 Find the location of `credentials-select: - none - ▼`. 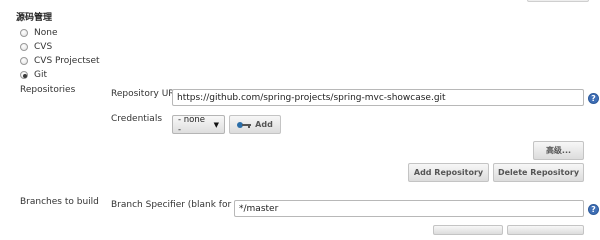

credentials-select: - none - ▼ is located at coordinates (198, 124).